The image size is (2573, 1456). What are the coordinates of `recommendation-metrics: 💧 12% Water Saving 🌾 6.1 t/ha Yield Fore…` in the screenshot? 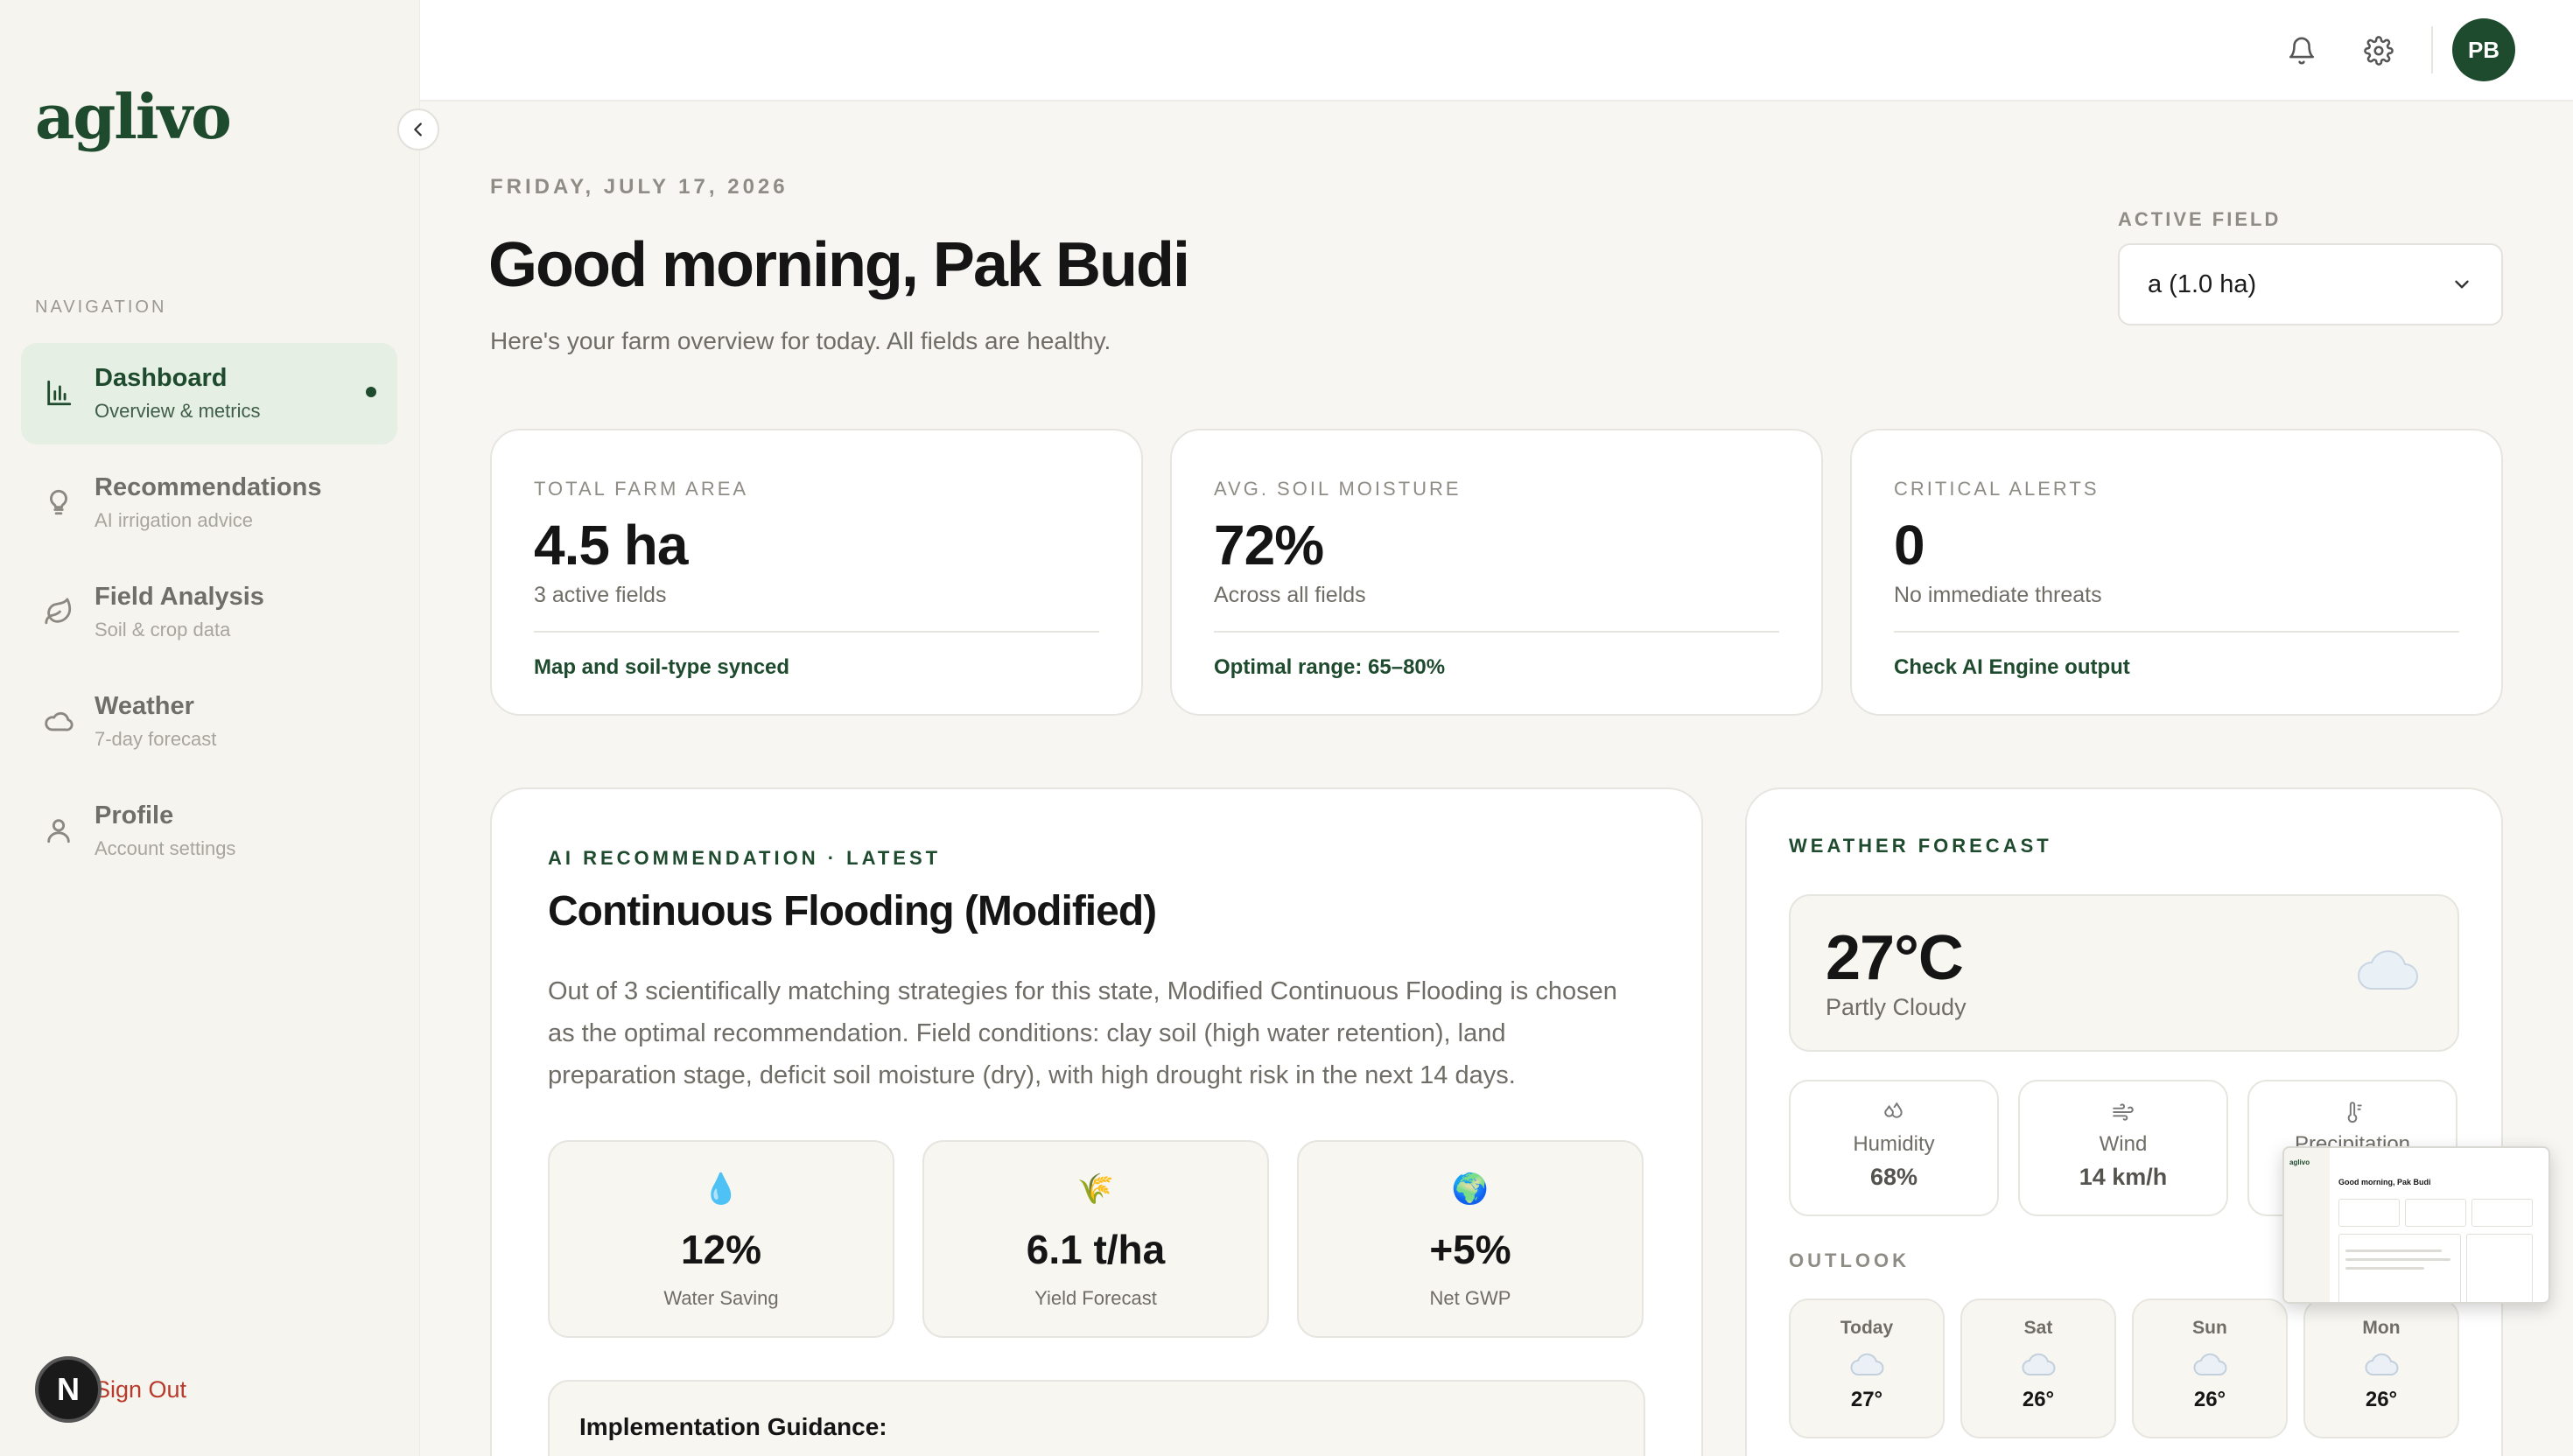 It's located at (1096, 1239).